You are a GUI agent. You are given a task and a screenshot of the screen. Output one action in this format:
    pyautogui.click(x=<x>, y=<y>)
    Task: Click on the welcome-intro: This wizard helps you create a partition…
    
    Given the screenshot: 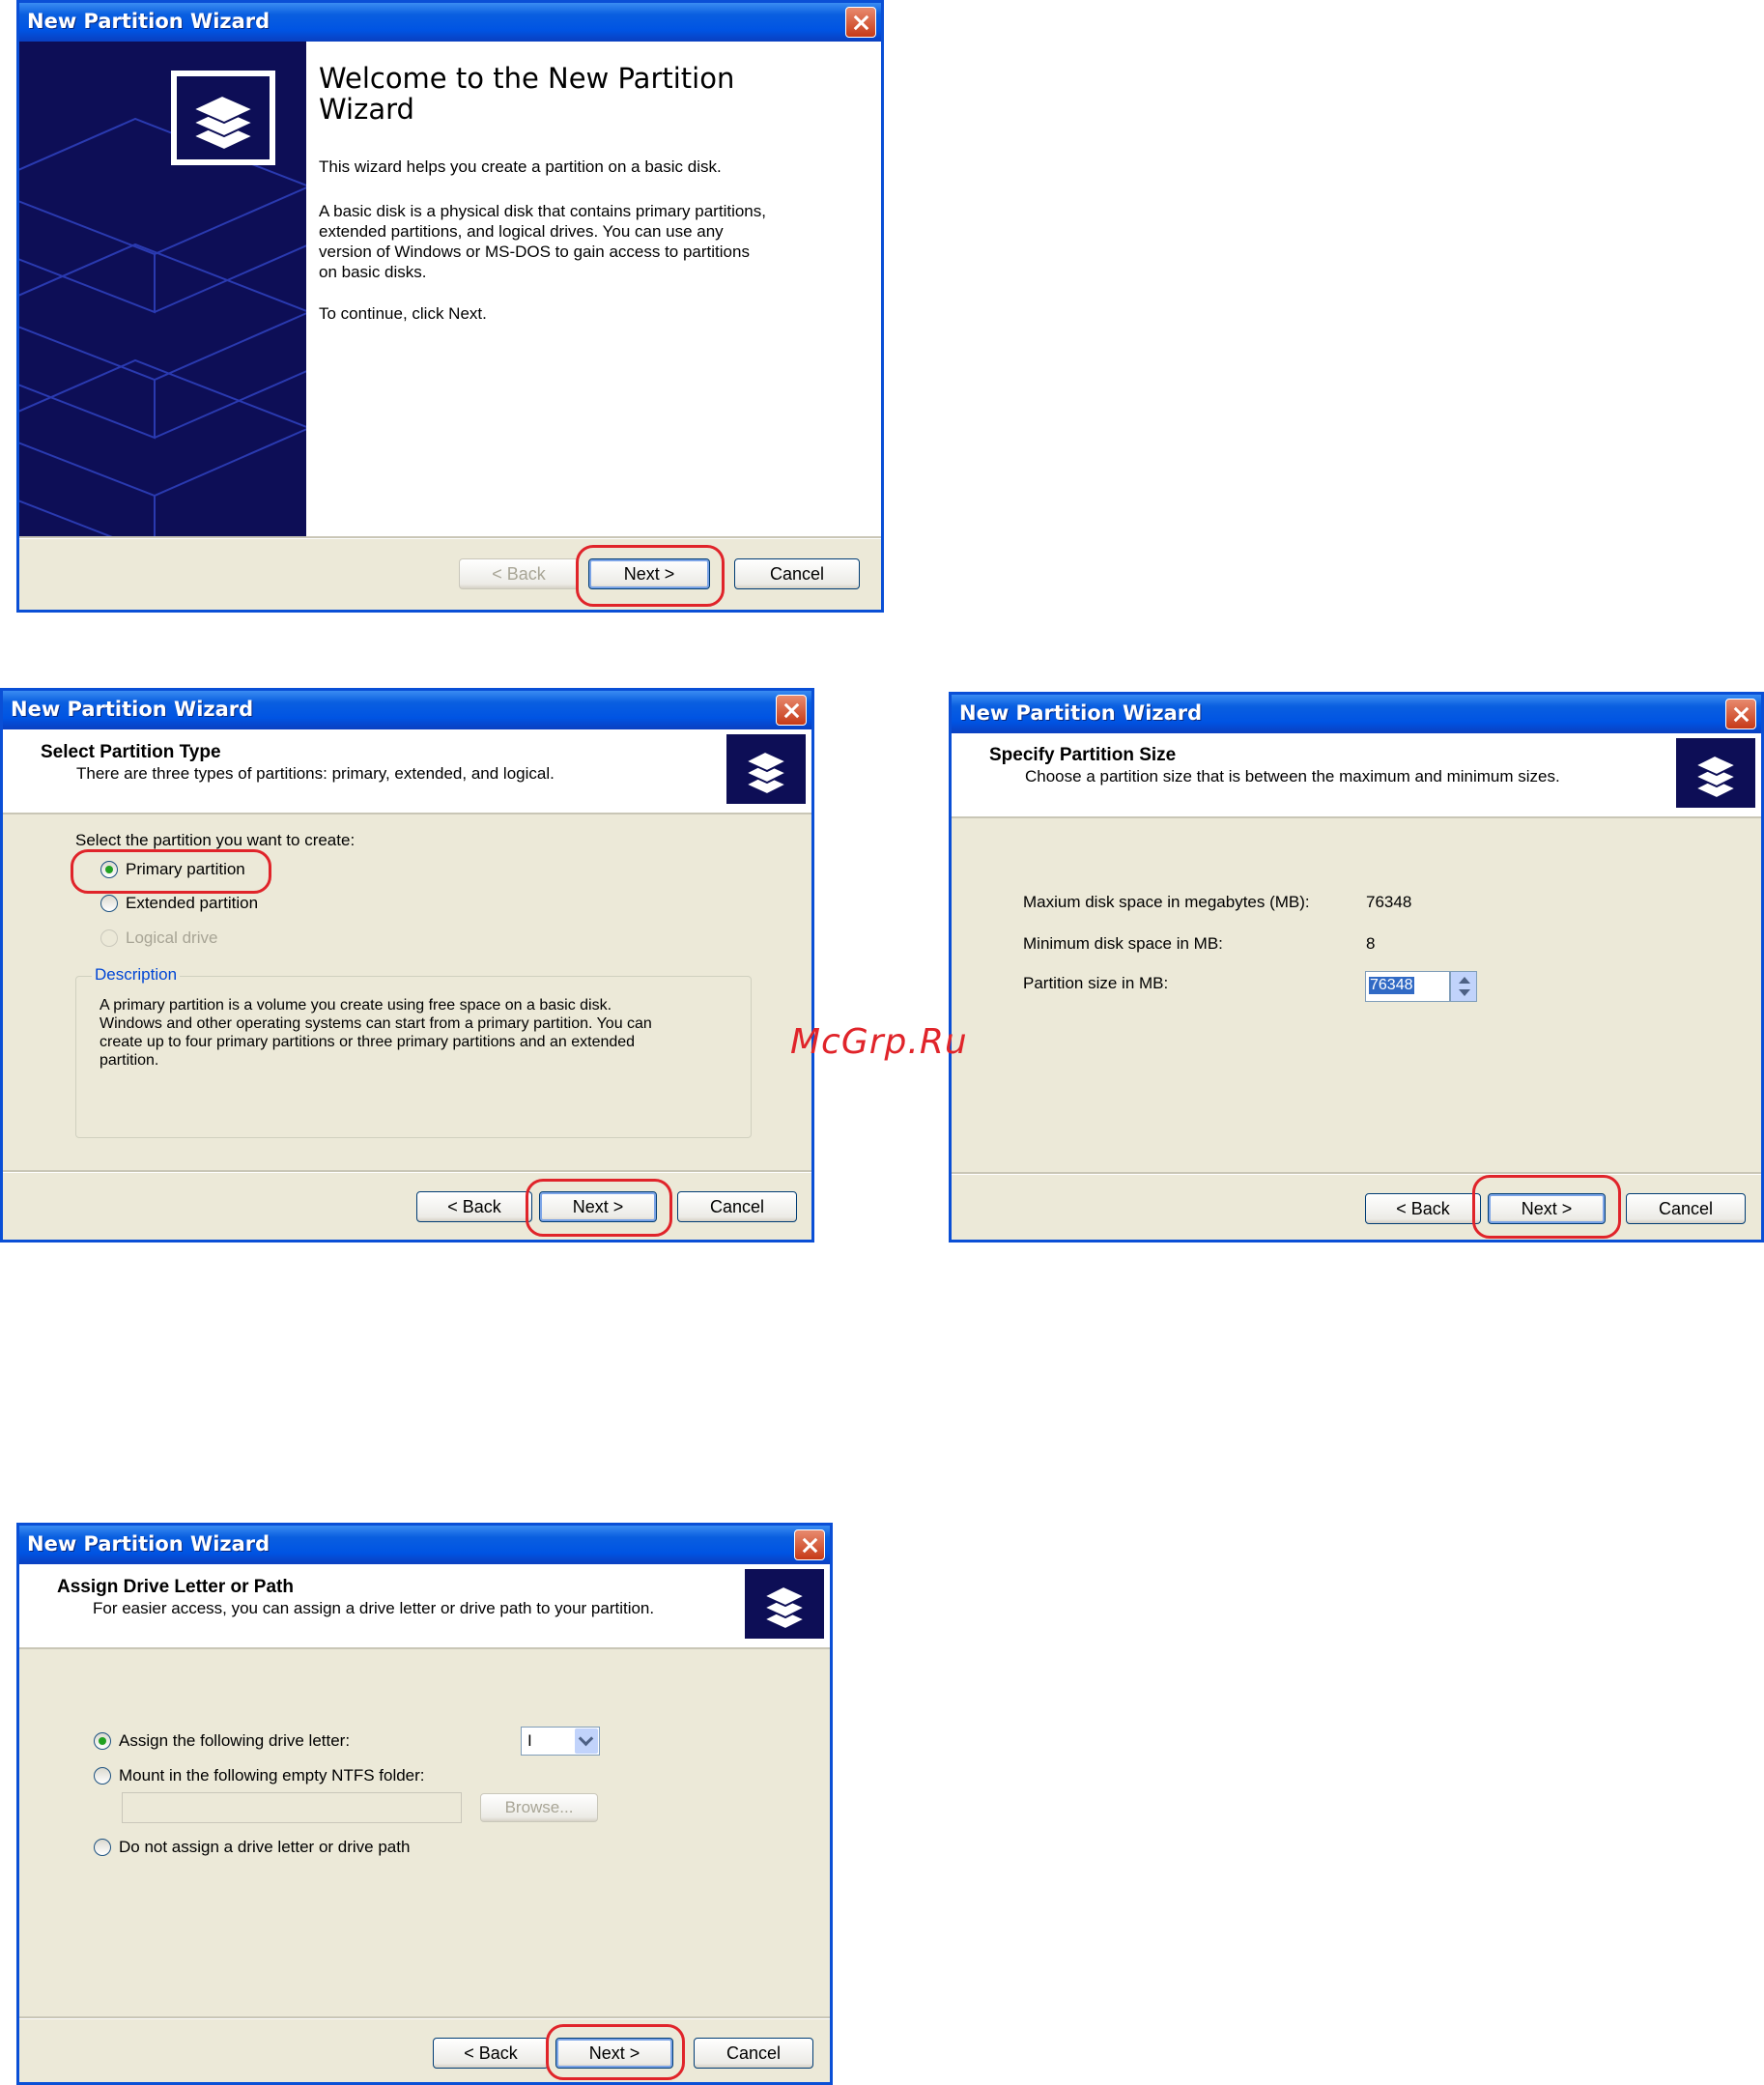 What is the action you would take?
    pyautogui.click(x=520, y=166)
    